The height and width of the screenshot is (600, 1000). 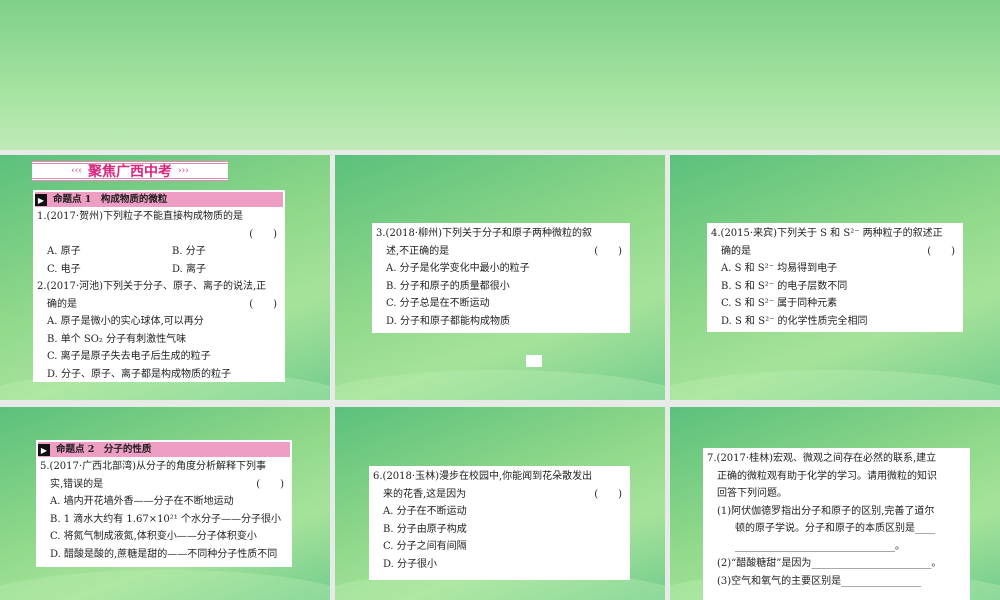 I want to click on section-title: 命题点 2 分子的性质, so click(x=104, y=449).